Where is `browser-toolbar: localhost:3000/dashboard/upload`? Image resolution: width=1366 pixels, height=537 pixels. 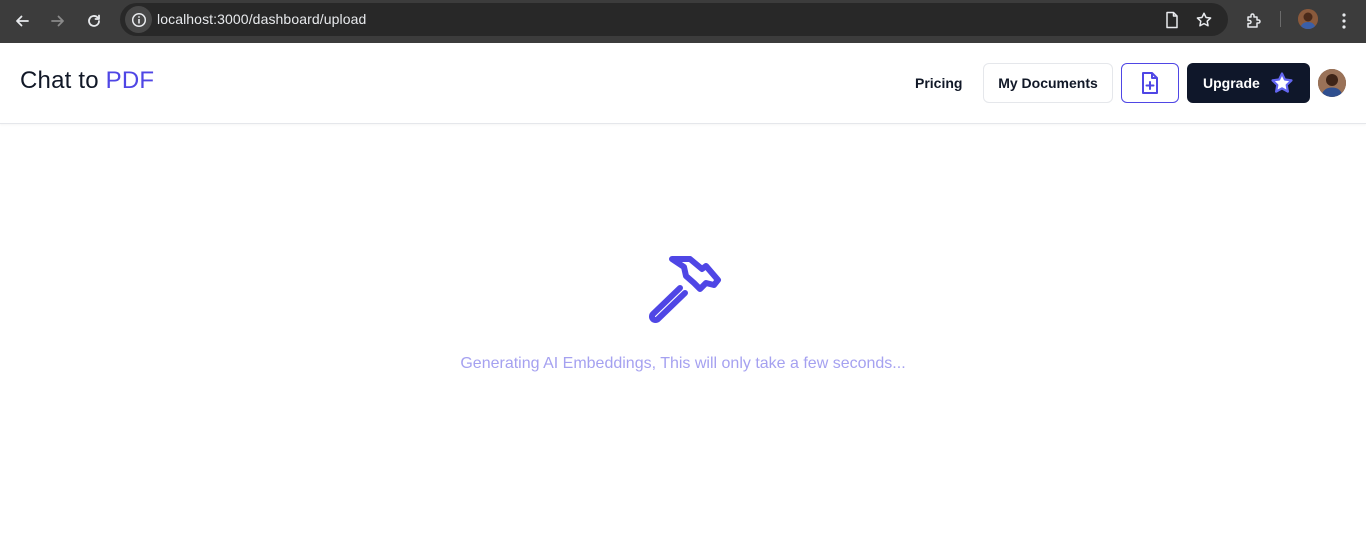 browser-toolbar: localhost:3000/dashboard/upload is located at coordinates (683, 21).